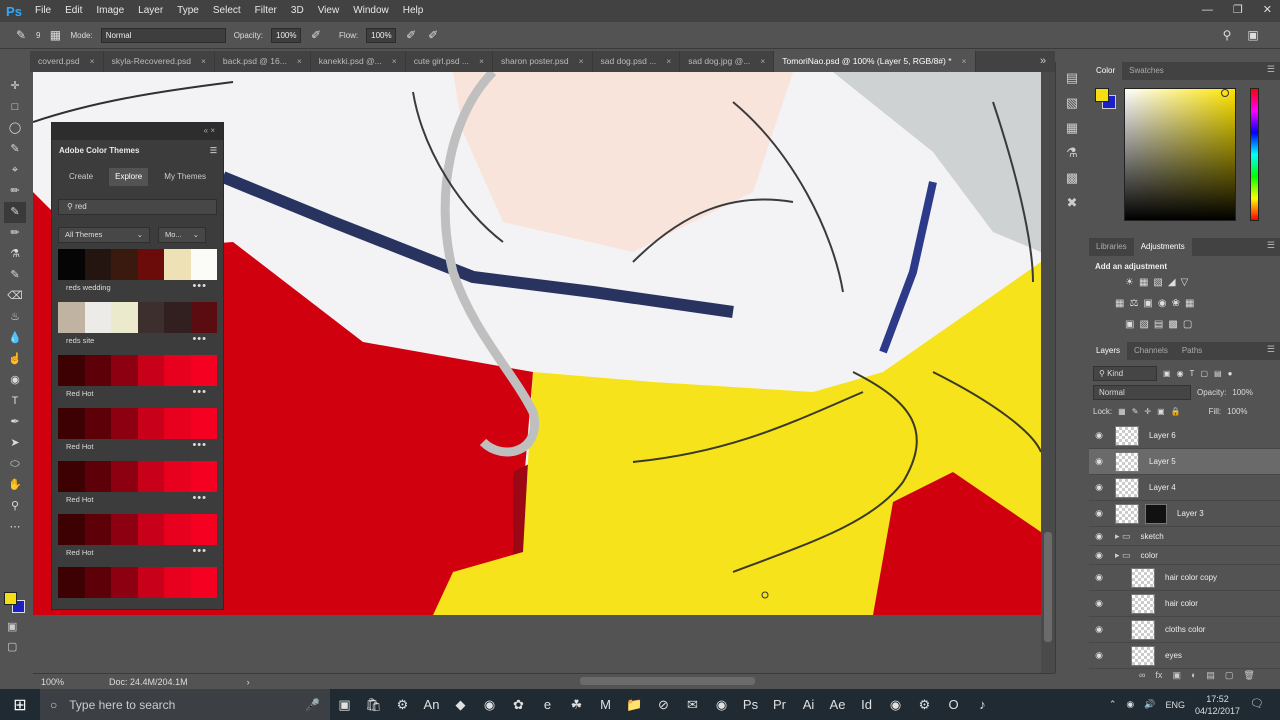  What do you see at coordinates (1161, 411) in the screenshot?
I see `lock-artboard-icon: ▣` at bounding box center [1161, 411].